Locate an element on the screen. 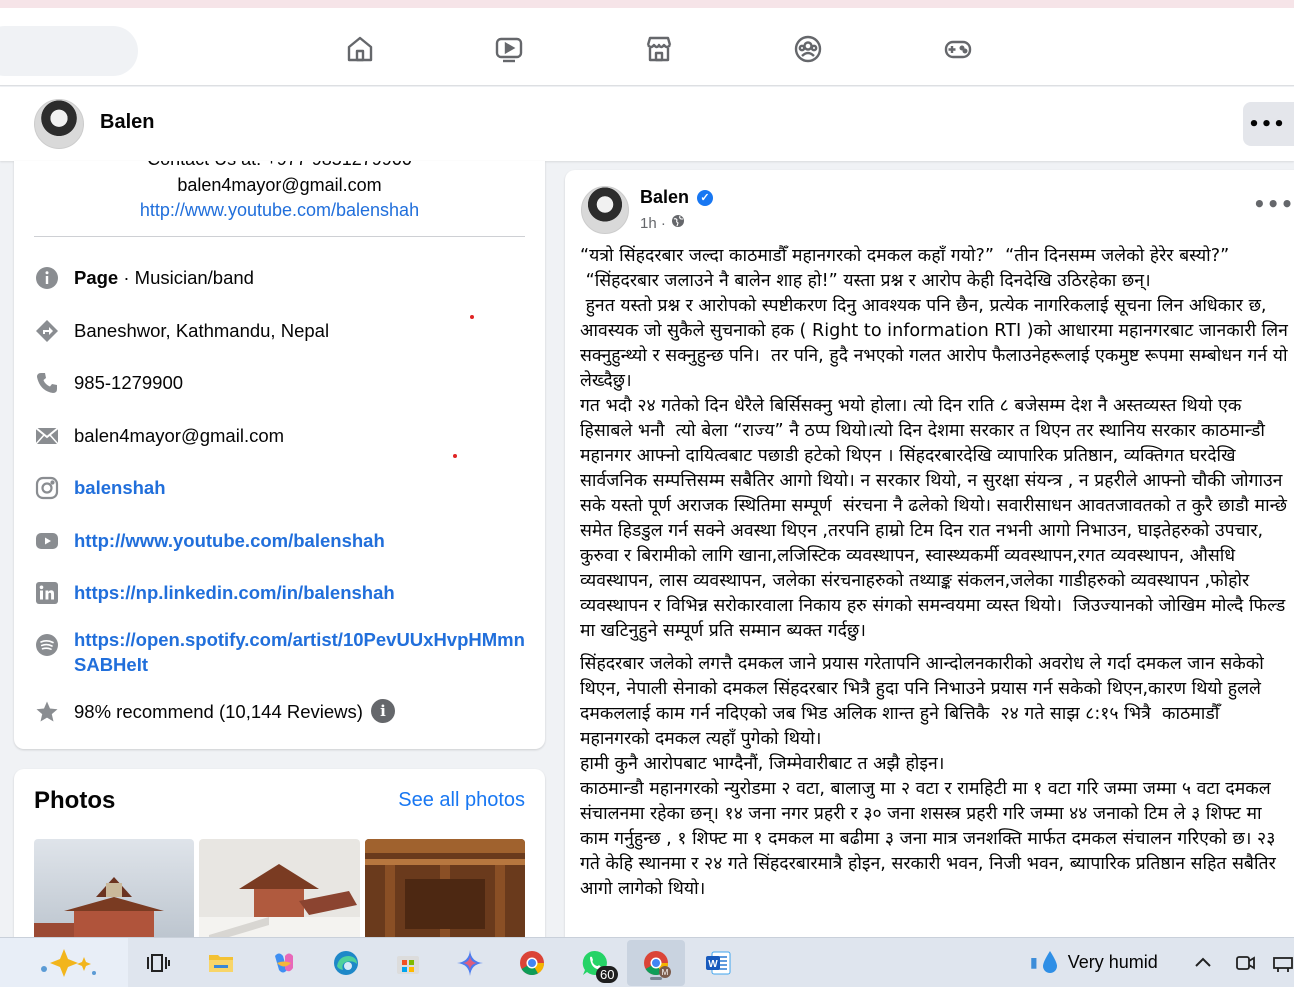 This screenshot has height=987, width=1294. profile-header-bar: Balen ••• is located at coordinates (647, 124).